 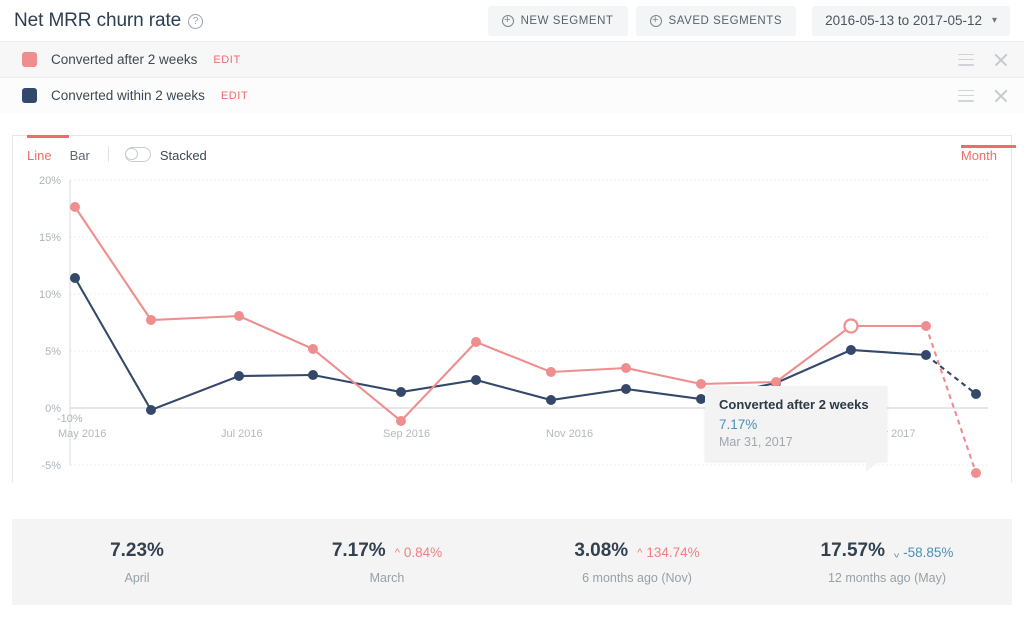 I want to click on tooltip-title: Converted after 2 weeks, so click(x=794, y=404).